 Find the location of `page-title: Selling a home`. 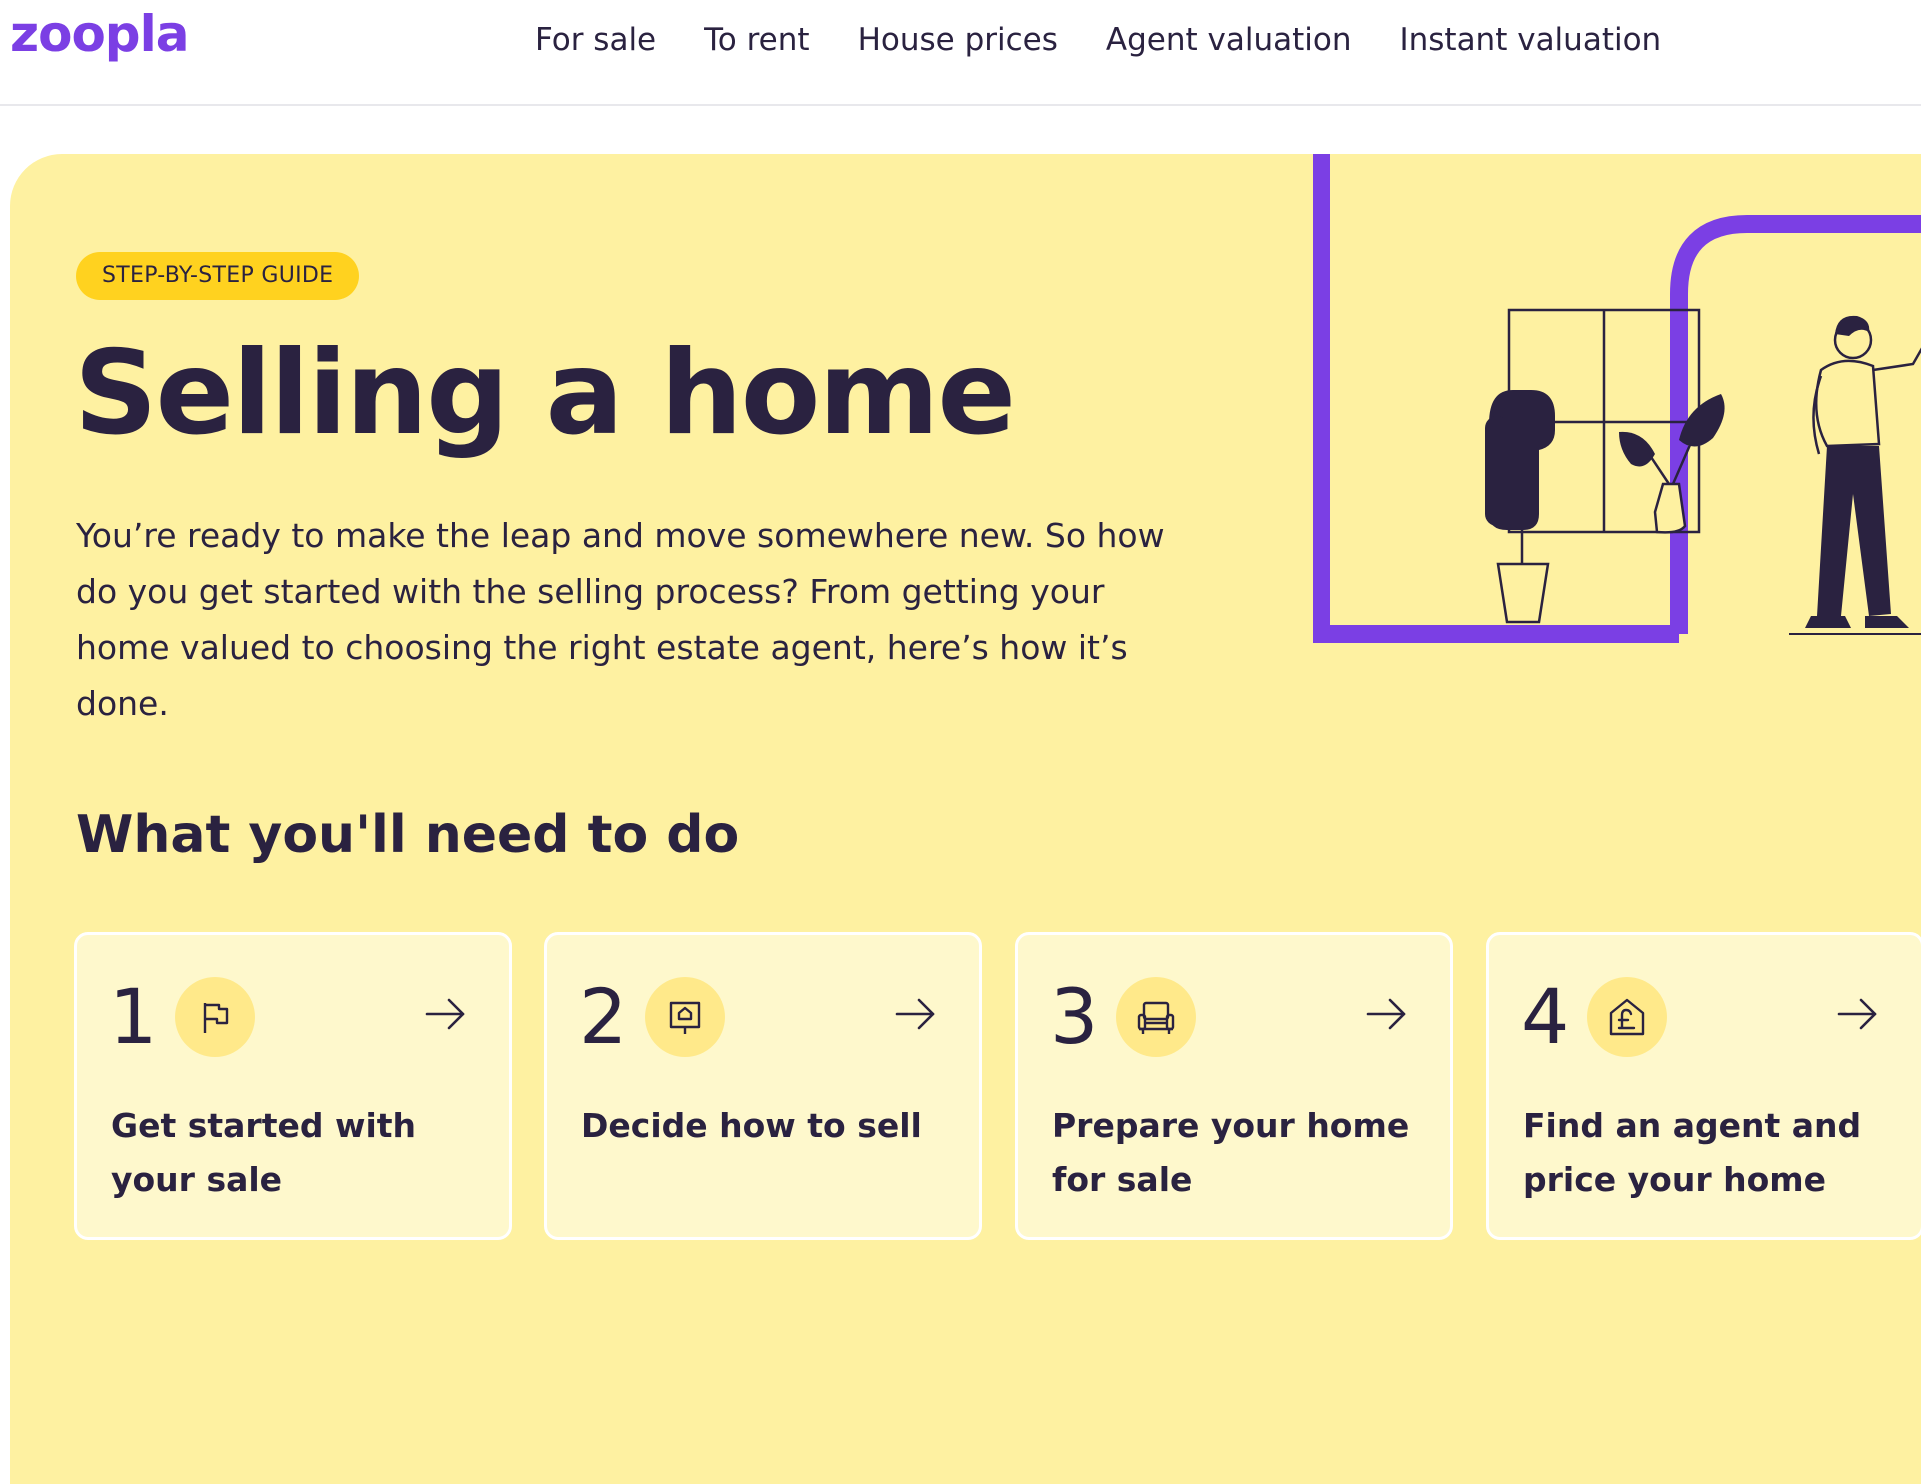

page-title: Selling a home is located at coordinates (545, 393).